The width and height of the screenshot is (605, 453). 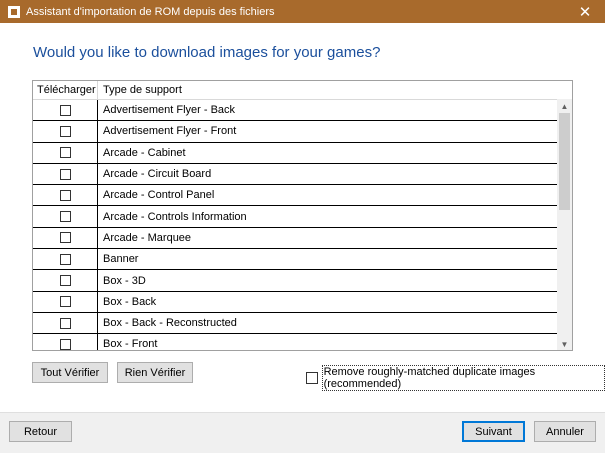 What do you see at coordinates (295, 323) in the screenshot?
I see `table-row: Box - Back - Reconstructed` at bounding box center [295, 323].